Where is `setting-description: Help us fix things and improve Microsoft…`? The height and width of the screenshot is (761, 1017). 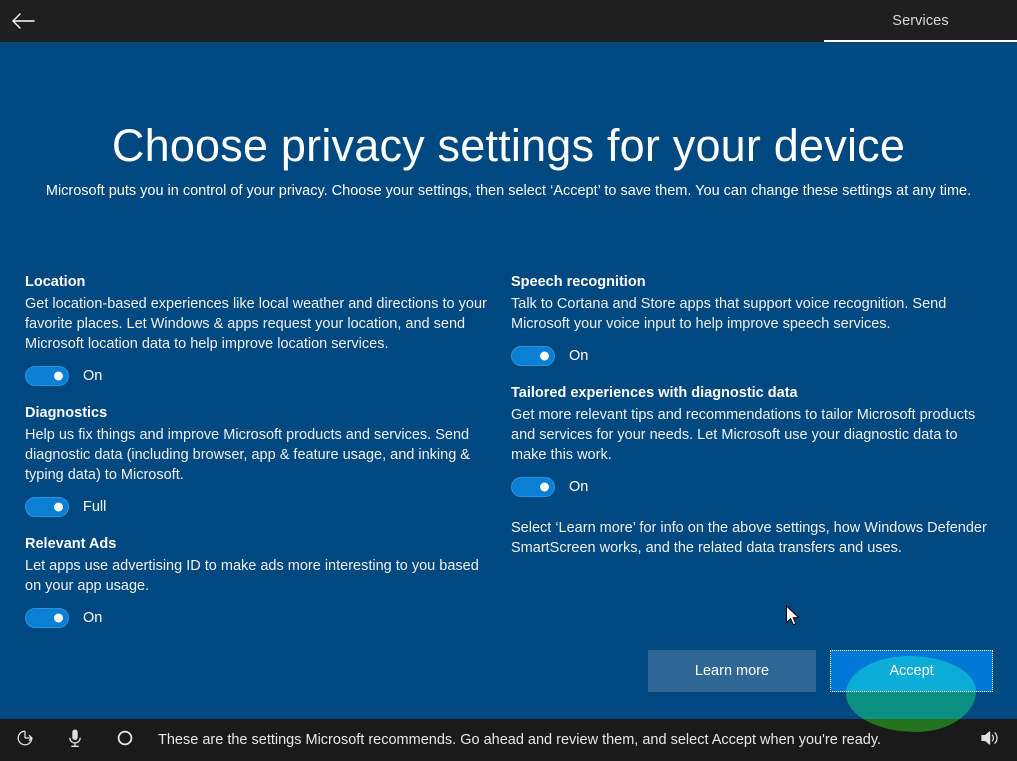 setting-description: Help us fix things and improve Microsoft… is located at coordinates (247, 455).